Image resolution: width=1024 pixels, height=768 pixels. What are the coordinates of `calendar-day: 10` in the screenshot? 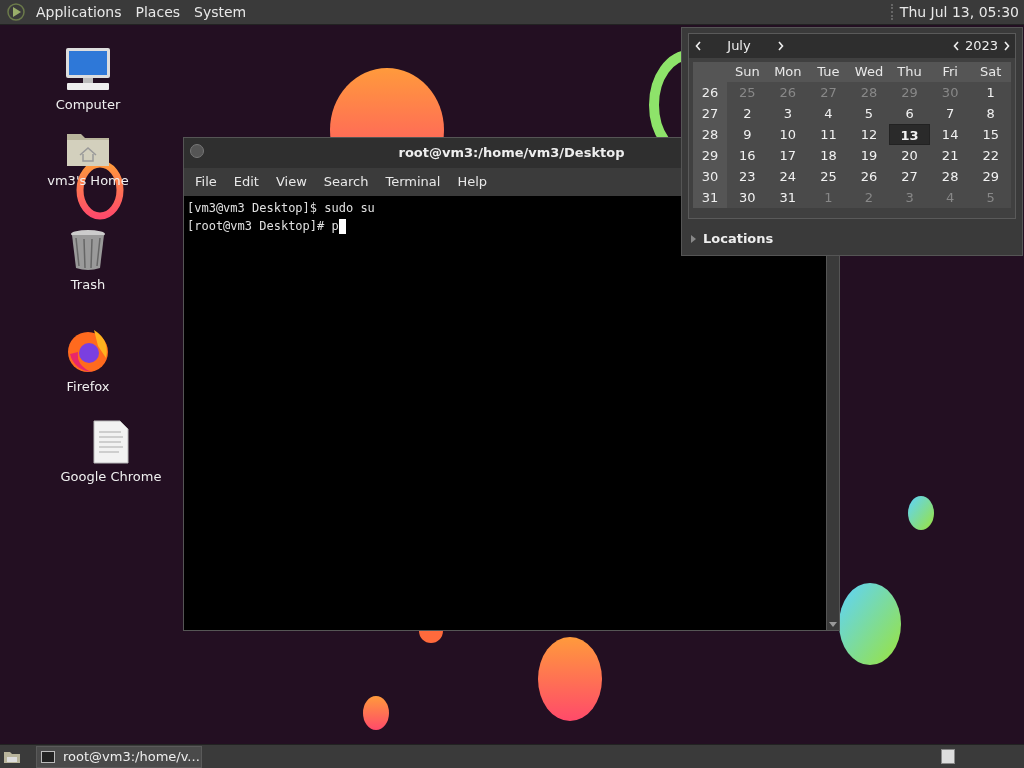 It's located at (788, 134).